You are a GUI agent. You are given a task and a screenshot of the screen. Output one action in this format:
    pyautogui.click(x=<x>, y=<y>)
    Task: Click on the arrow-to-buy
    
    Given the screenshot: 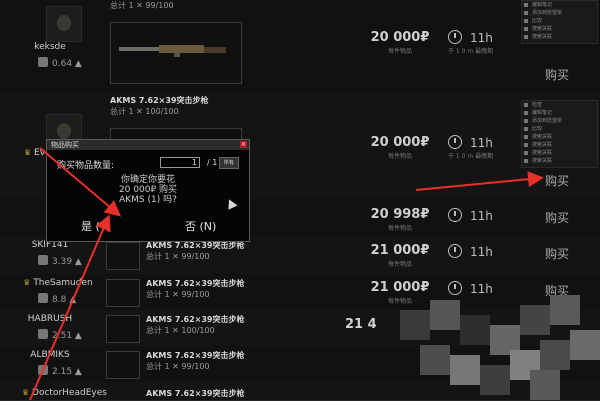 What is the action you would take?
    pyautogui.click(x=479, y=181)
    